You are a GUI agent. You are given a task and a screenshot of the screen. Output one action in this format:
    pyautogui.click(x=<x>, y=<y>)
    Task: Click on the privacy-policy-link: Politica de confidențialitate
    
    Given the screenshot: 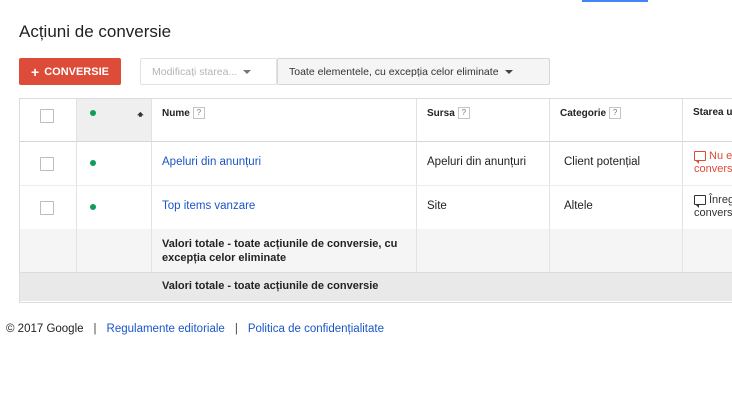 What is the action you would take?
    pyautogui.click(x=316, y=329)
    